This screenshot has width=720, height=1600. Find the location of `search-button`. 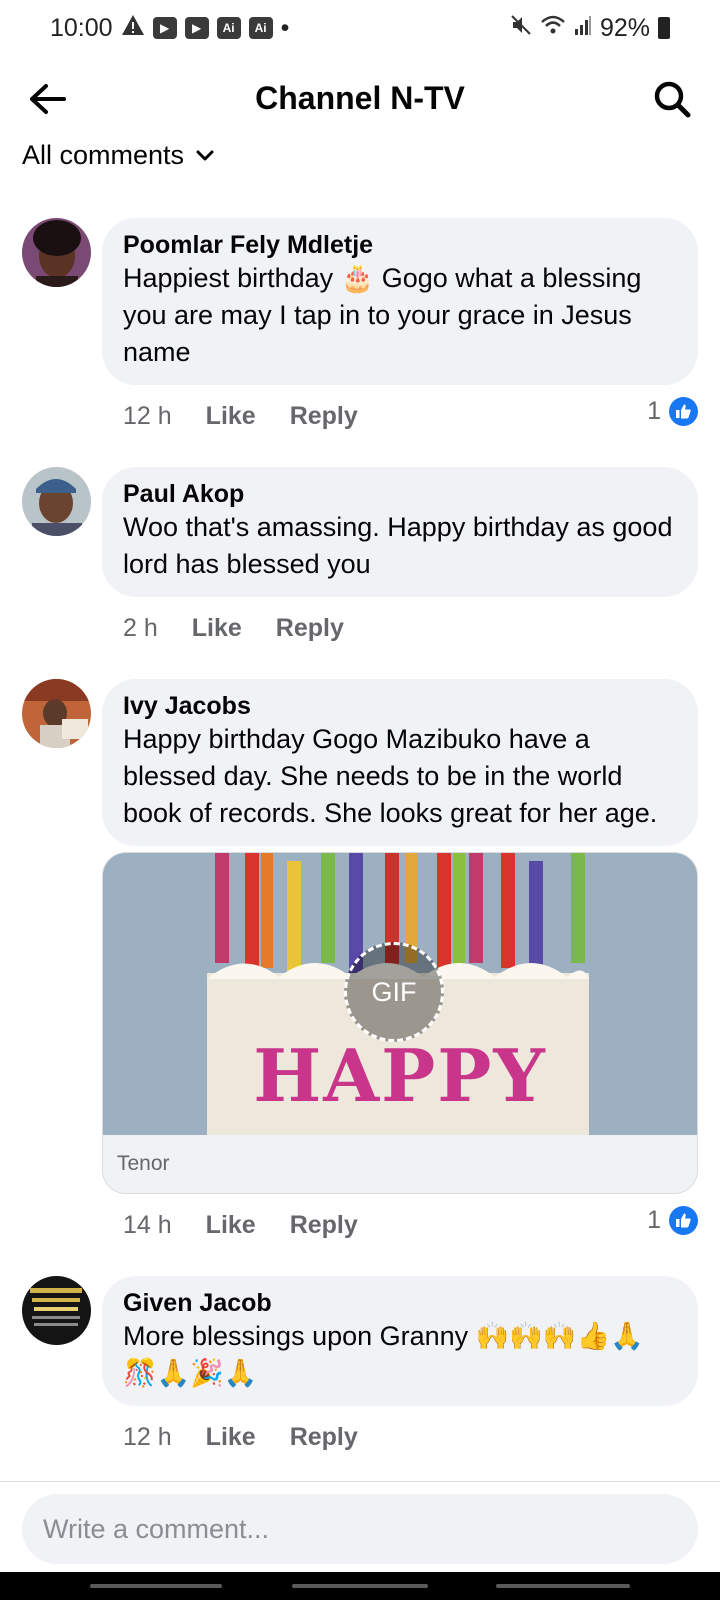

search-button is located at coordinates (672, 99).